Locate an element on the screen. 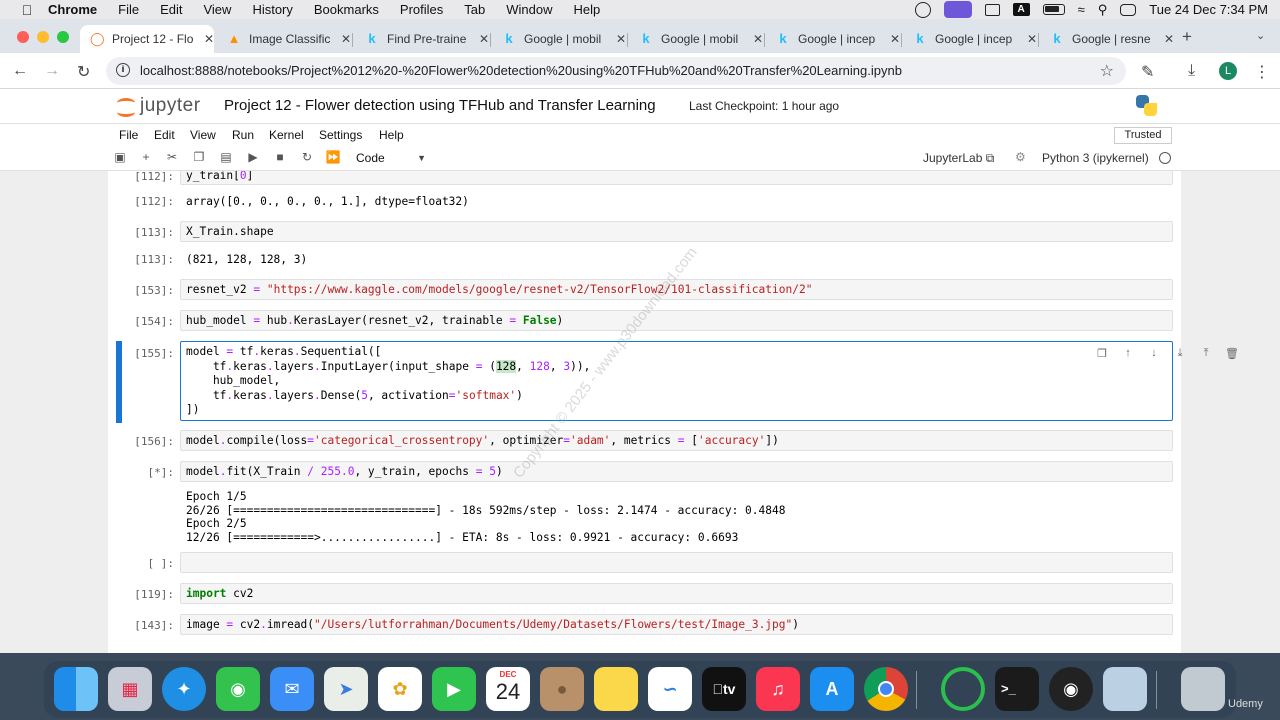 The width and height of the screenshot is (1280, 720). menu-profiles: Profiles is located at coordinates (421, 9).